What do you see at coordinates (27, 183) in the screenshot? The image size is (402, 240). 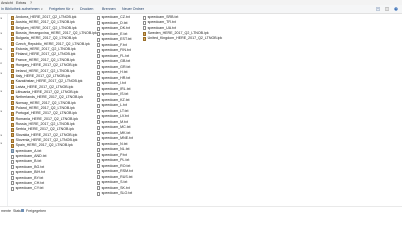 I see `file-item: speedcam_CH.txt` at bounding box center [27, 183].